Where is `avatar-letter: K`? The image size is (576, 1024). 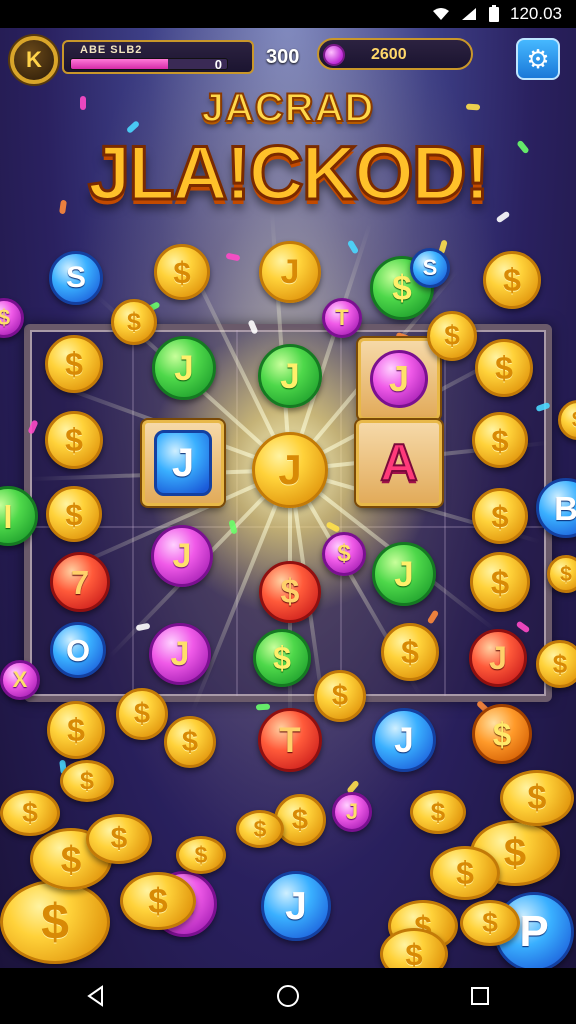
avatar-letter: K is located at coordinates (34, 59).